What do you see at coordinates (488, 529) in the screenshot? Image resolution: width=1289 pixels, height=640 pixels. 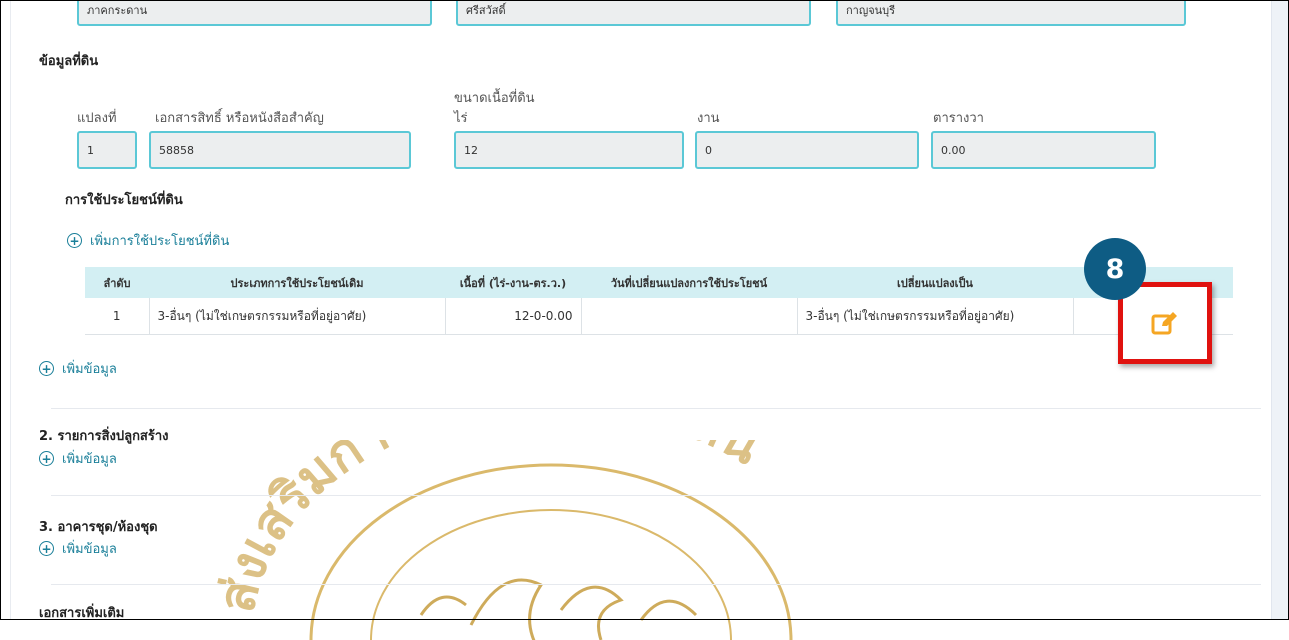 I see `watermark-text: ส่งเสริมการปกครองท้องถิ่น` at bounding box center [488, 529].